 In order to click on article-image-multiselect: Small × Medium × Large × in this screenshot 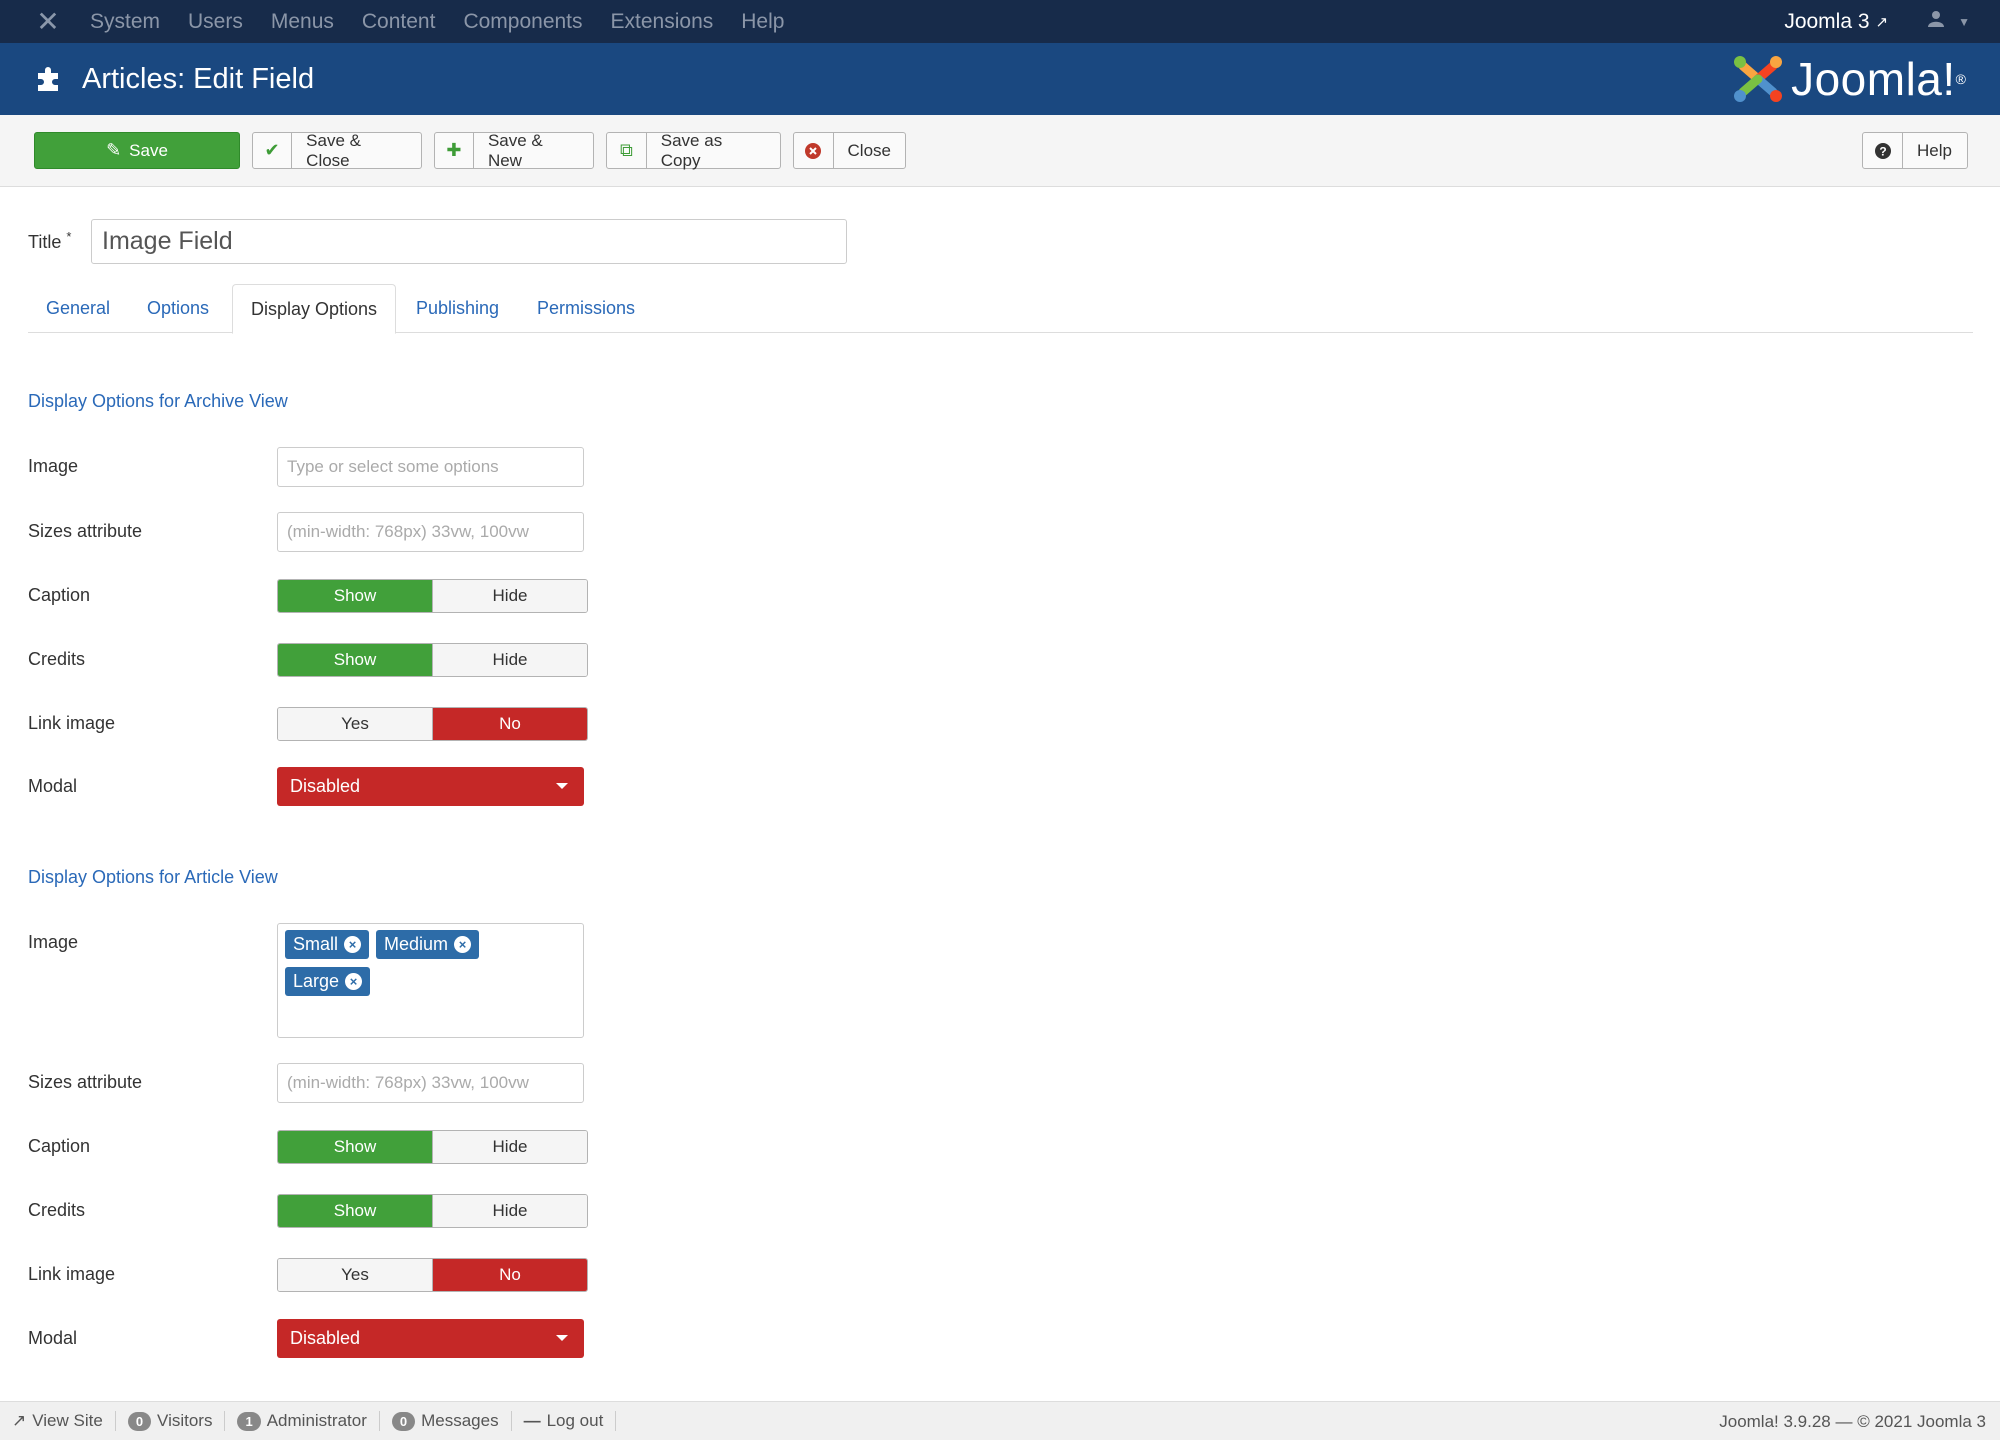, I will do `click(430, 980)`.